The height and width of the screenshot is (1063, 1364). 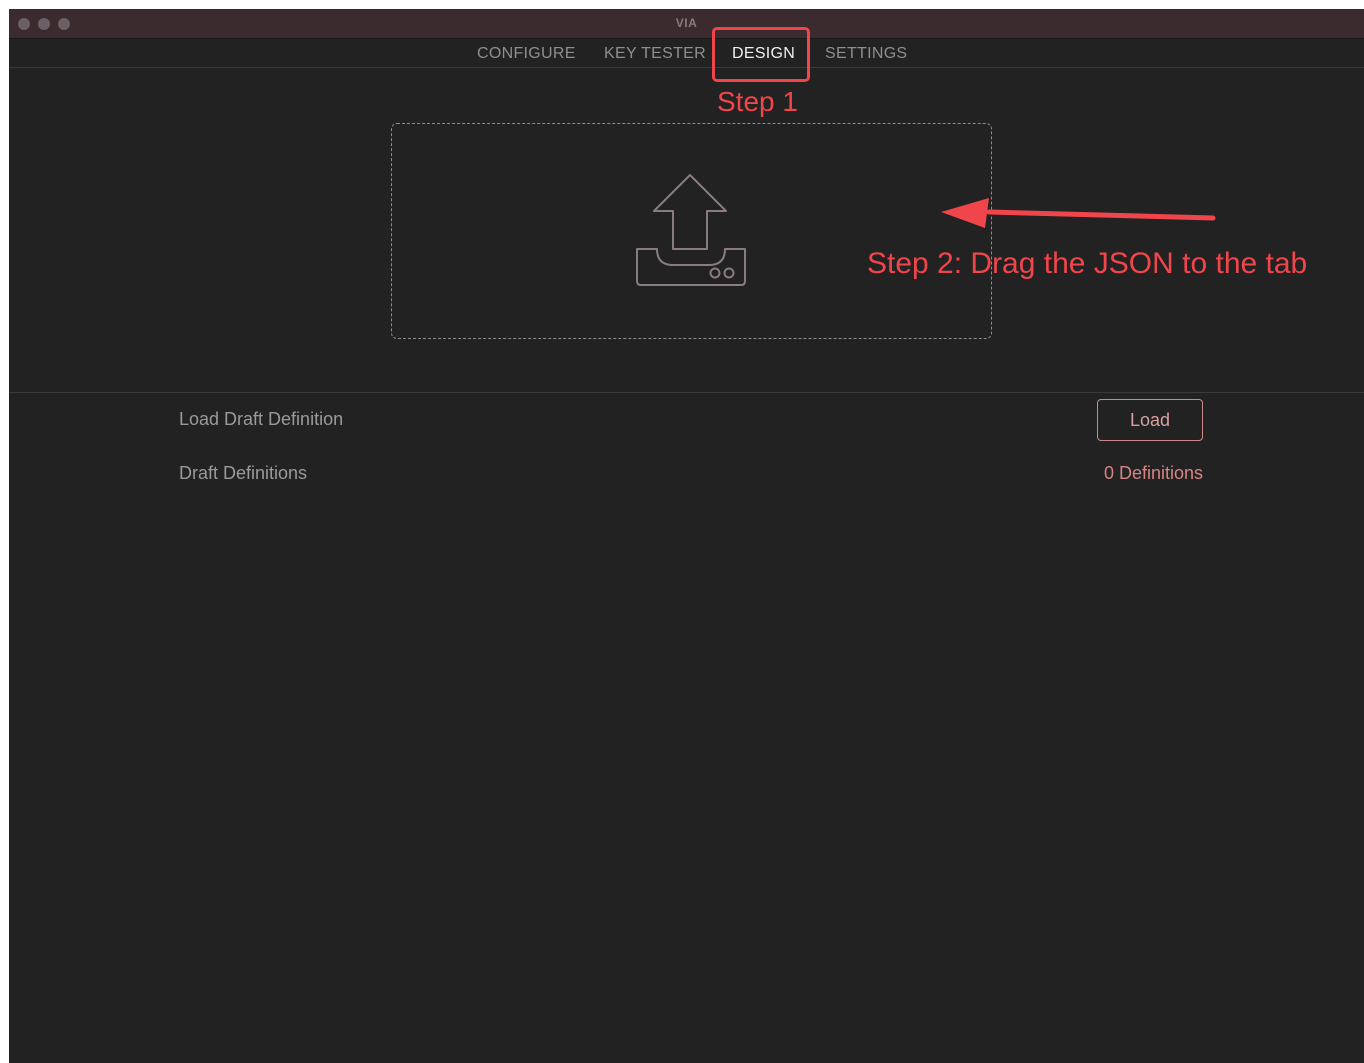 I want to click on title-bar: VIA, so click(x=686, y=24).